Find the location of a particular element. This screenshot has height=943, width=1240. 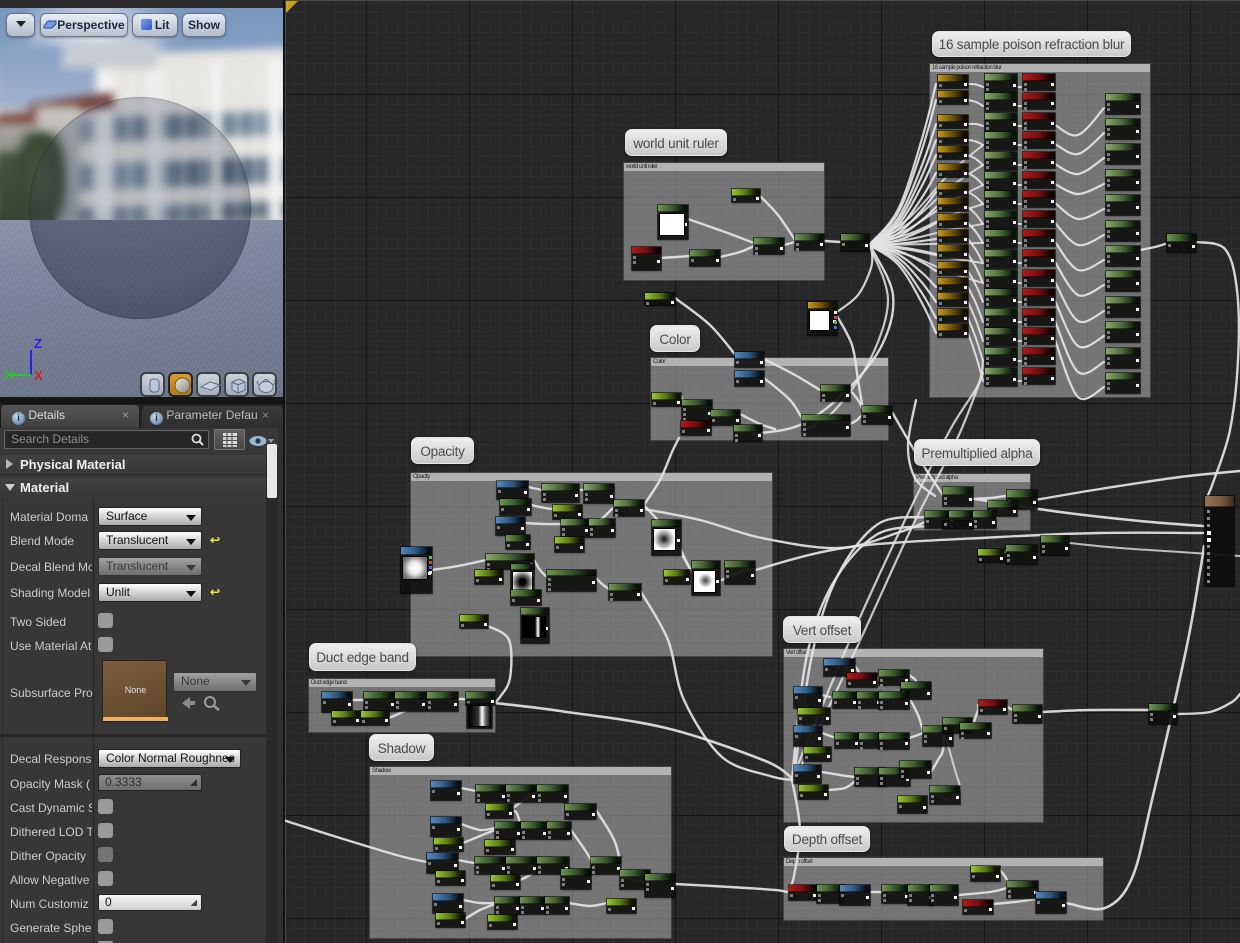

svg-text: Z is located at coordinates (38, 343).